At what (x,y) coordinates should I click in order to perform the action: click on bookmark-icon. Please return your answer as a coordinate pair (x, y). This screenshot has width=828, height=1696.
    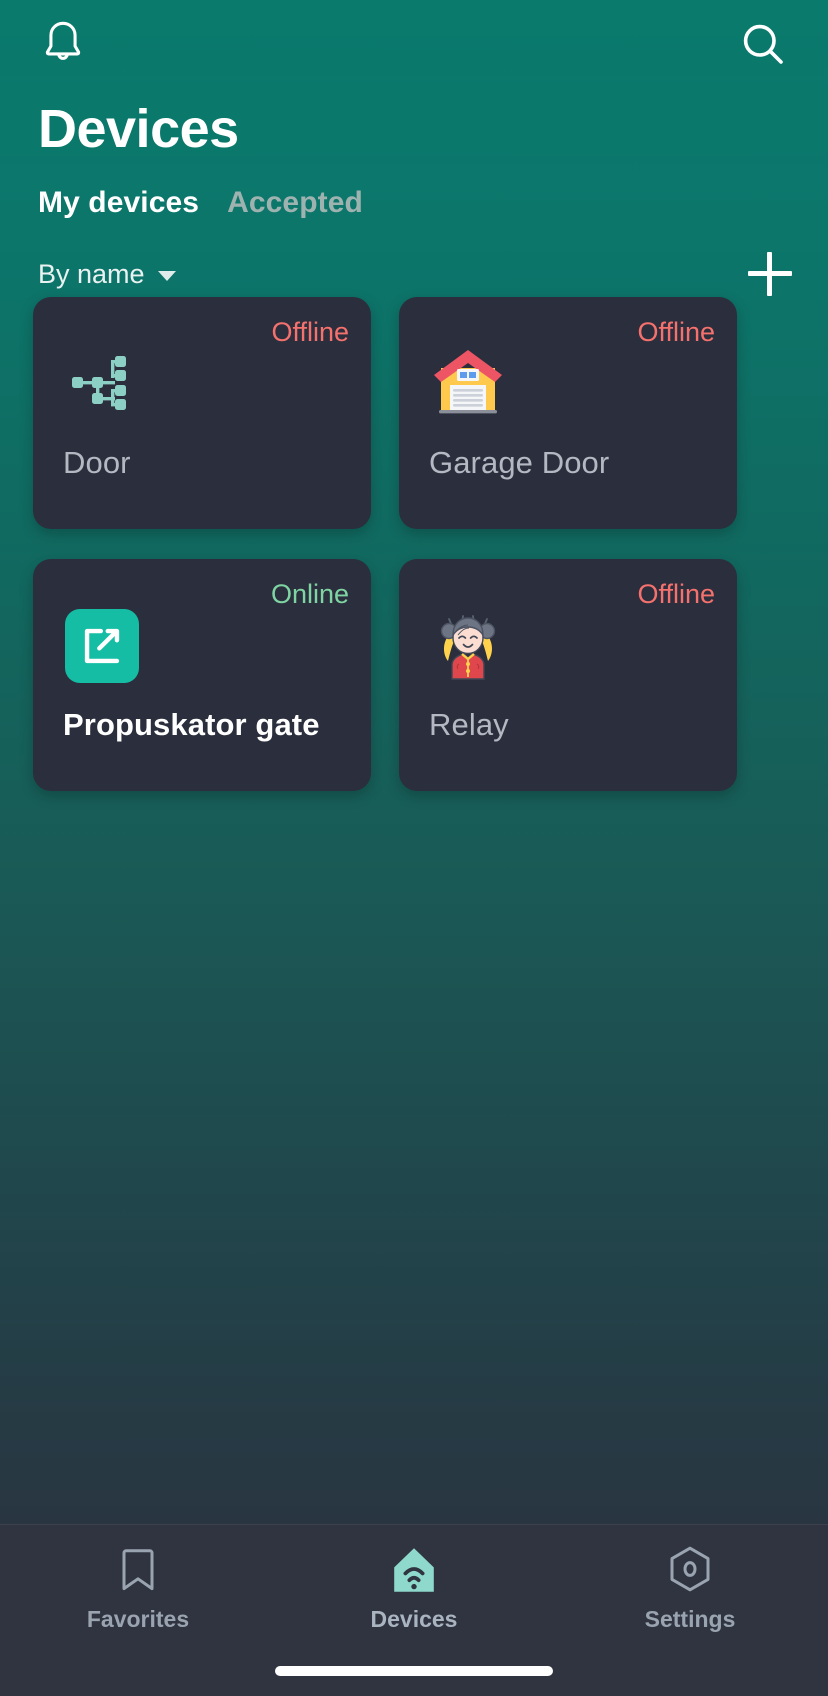
    Looking at the image, I should click on (138, 1570).